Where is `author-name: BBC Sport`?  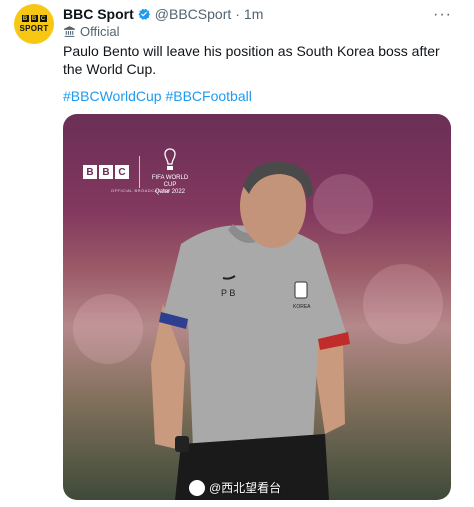 author-name: BBC Sport is located at coordinates (98, 14).